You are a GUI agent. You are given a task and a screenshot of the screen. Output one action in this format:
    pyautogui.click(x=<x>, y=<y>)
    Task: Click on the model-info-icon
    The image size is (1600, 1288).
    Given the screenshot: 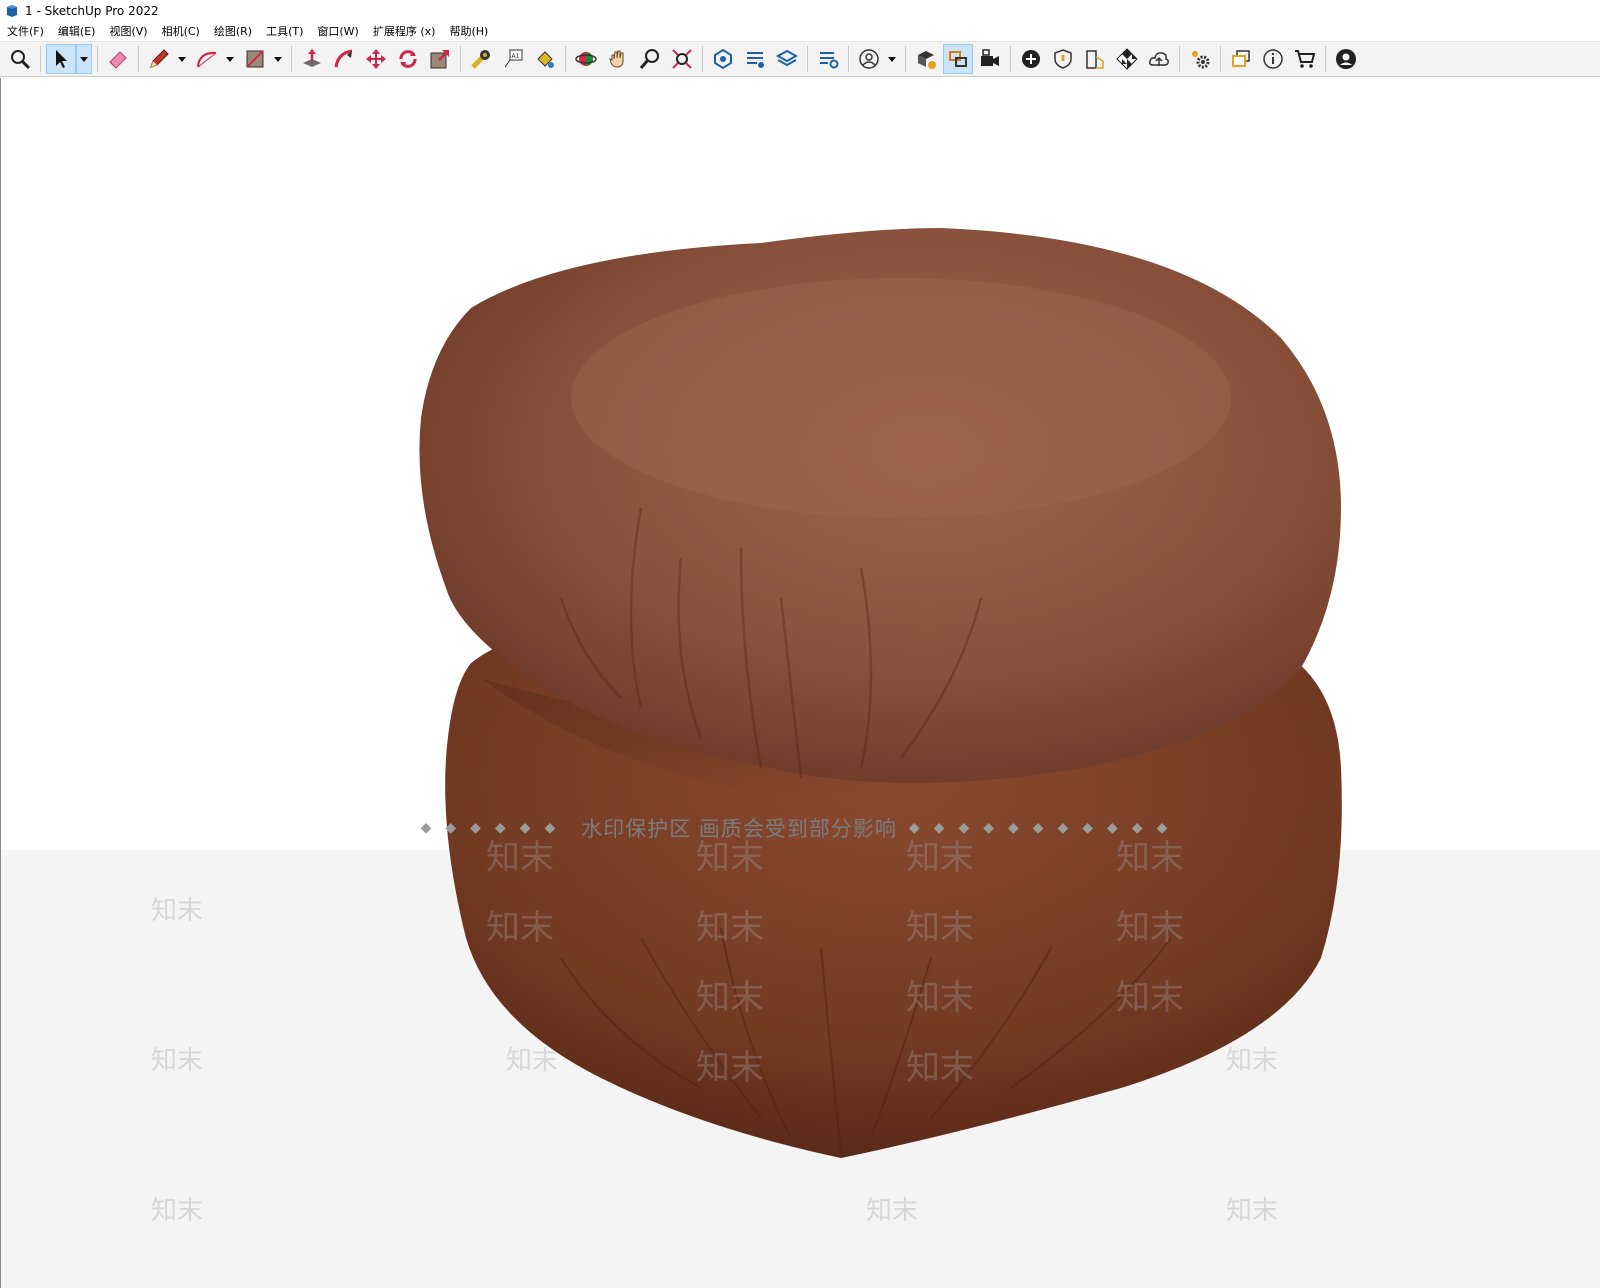 What is the action you would take?
    pyautogui.click(x=927, y=60)
    